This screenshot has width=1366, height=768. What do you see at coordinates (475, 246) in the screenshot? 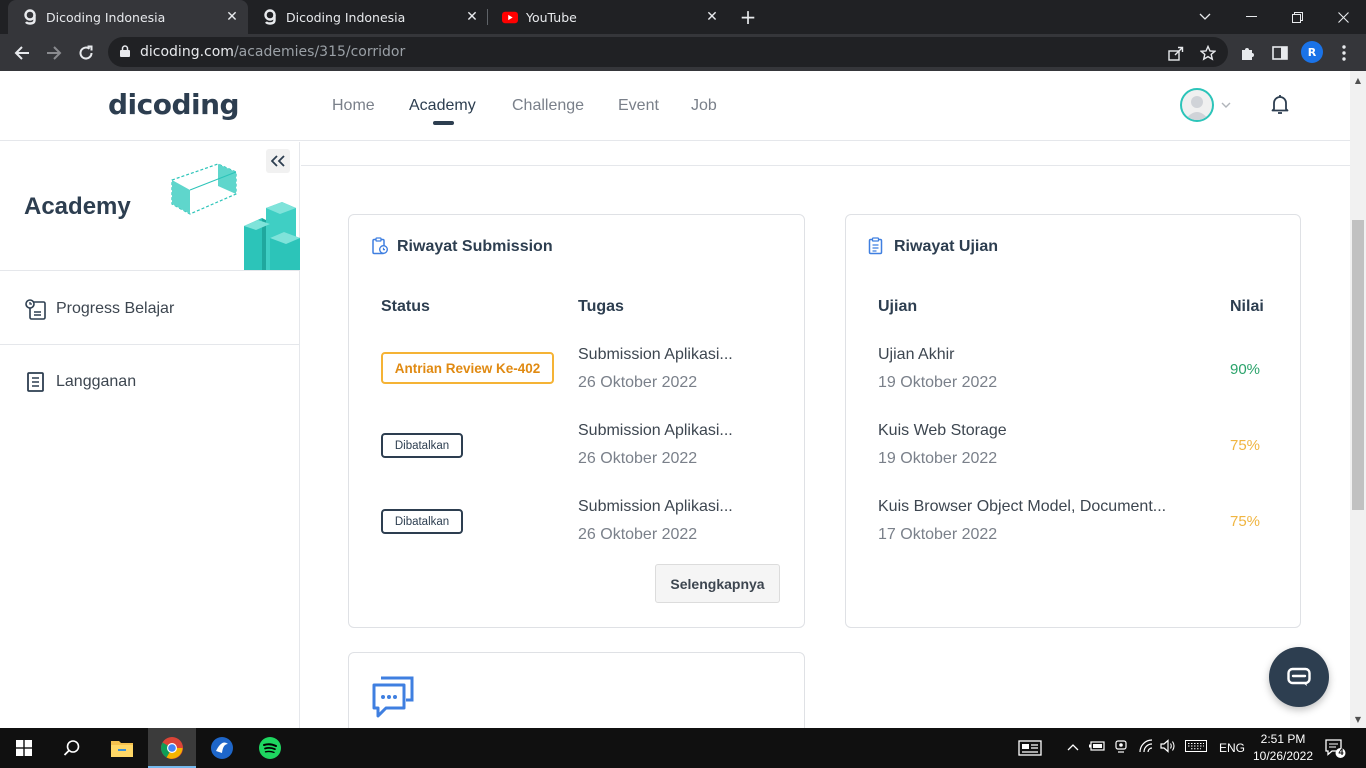
I see `submission-card-title: Riwayat Submission` at bounding box center [475, 246].